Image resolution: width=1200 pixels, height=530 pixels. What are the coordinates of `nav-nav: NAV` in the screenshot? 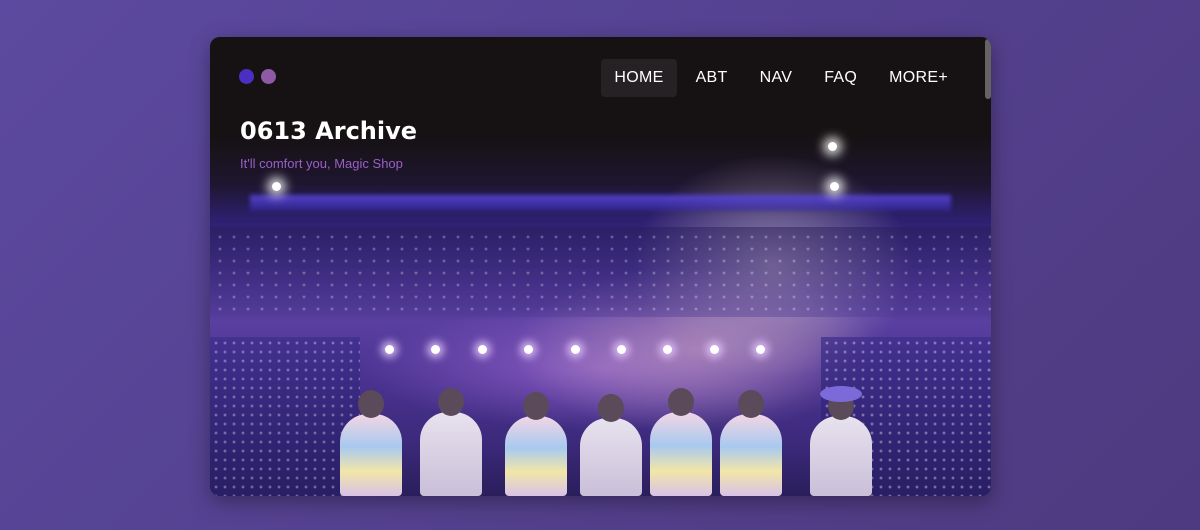 It's located at (776, 78).